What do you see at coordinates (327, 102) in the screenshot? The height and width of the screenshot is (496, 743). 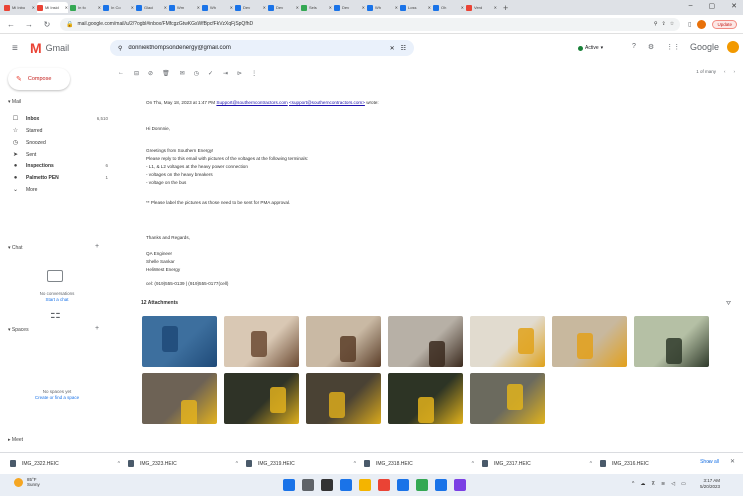 I see `sender-email-link: <support@southerncontractors.com>` at bounding box center [327, 102].